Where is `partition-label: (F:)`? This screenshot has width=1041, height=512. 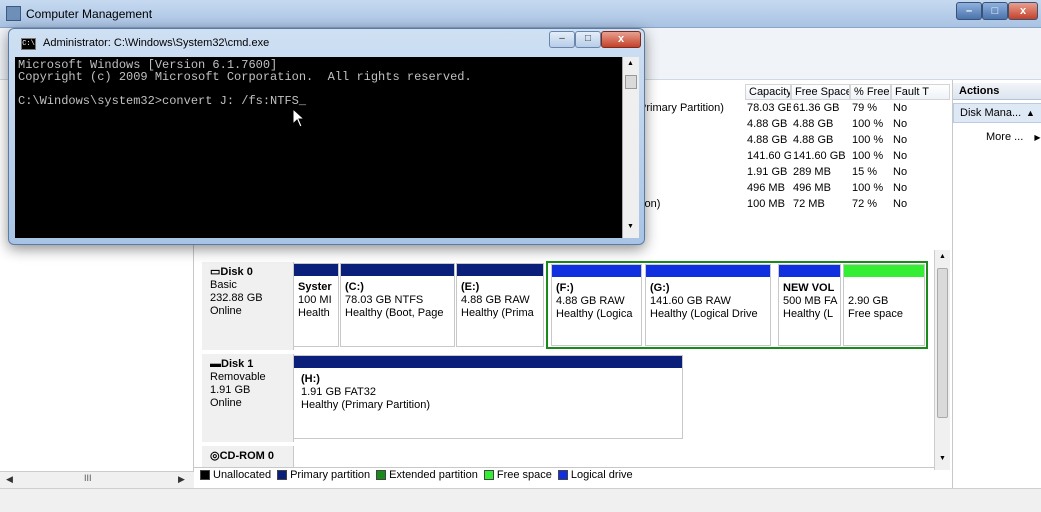 partition-label: (F:) is located at coordinates (565, 288).